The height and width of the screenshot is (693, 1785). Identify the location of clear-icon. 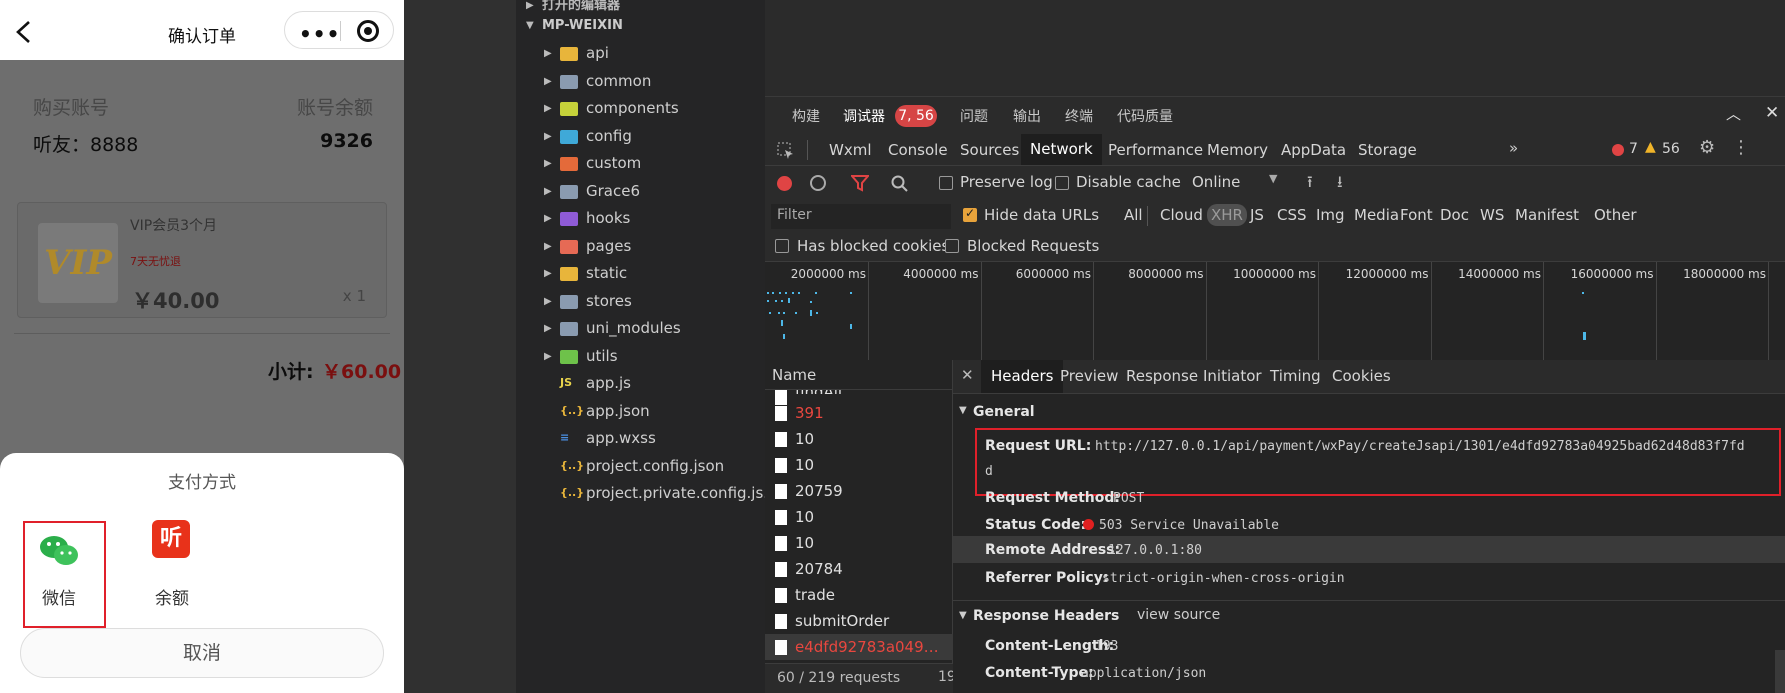
(818, 183).